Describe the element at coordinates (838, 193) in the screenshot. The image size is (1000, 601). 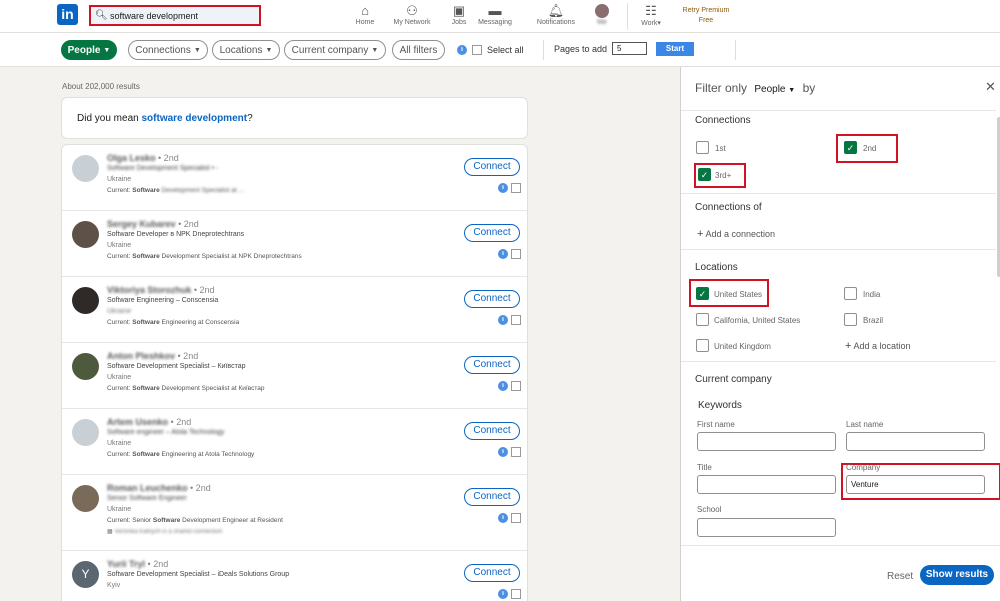
I see `section-divider` at that location.